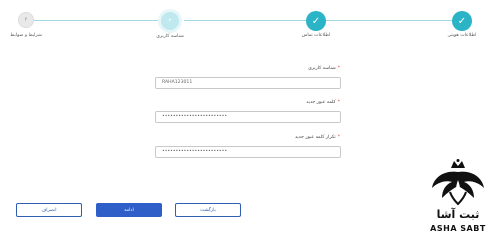 The image size is (500, 240). I want to click on step-1-label: اطلاعات هویتی, so click(462, 35).